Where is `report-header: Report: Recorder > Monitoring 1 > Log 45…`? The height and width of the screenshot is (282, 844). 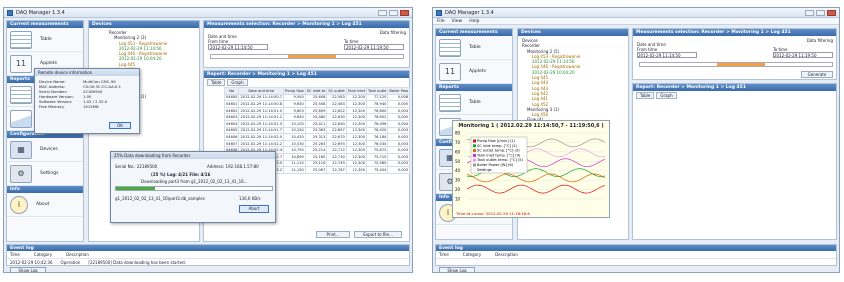
report-header: Report: Recorder > Monitoring 1 > Log 45… is located at coordinates (306, 74).